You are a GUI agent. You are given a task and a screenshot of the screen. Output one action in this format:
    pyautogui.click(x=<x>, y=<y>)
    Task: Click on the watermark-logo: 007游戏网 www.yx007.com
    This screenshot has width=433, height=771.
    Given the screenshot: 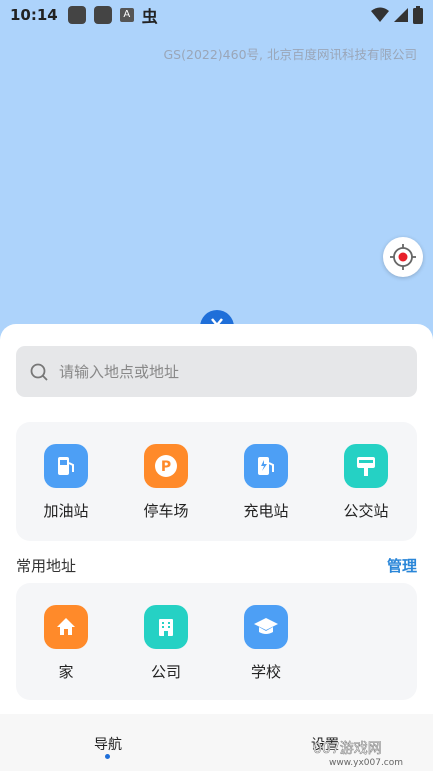 What is the action you would take?
    pyautogui.click(x=370, y=753)
    